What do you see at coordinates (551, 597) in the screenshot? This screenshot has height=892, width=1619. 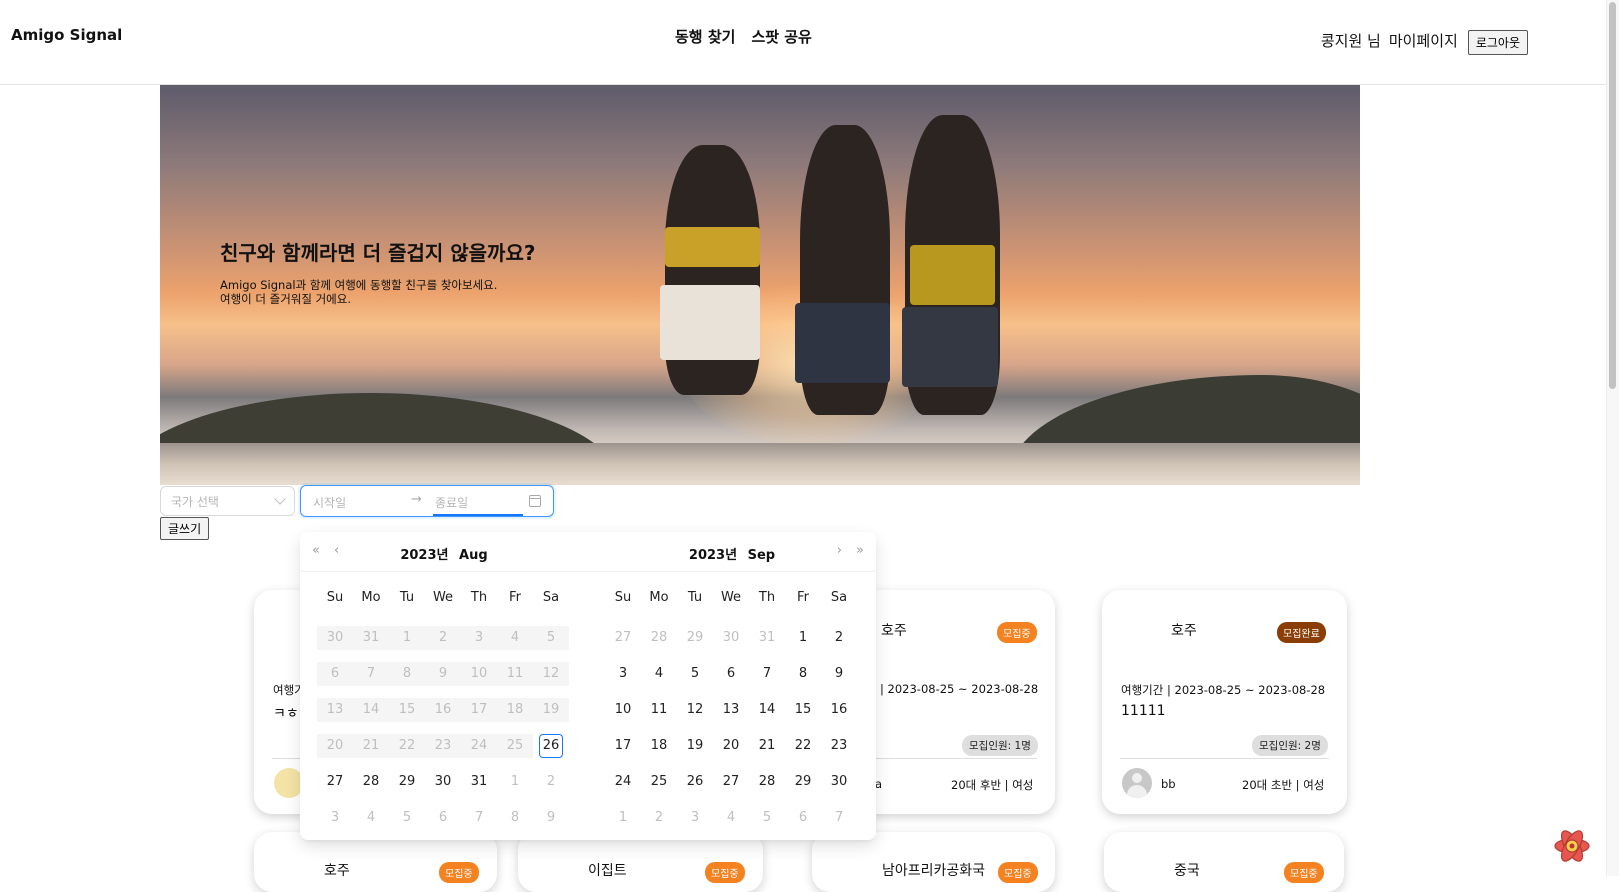 I see `weekday-label: Sa` at bounding box center [551, 597].